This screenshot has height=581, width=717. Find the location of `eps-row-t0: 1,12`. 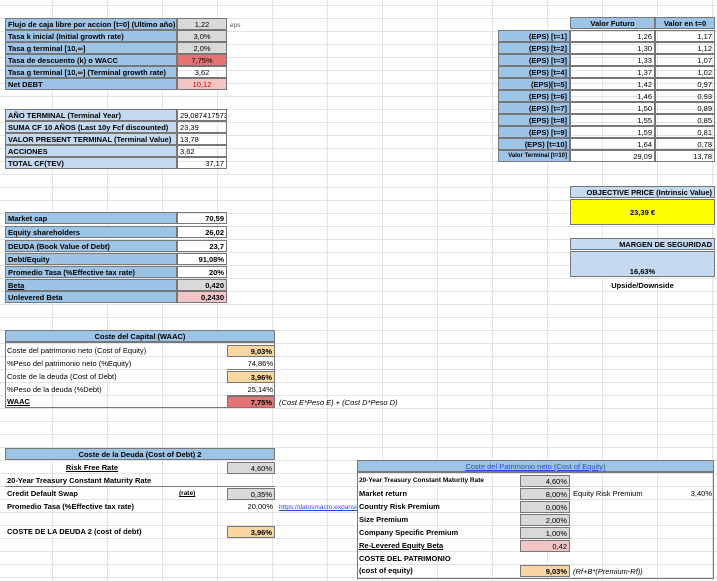

eps-row-t0: 1,12 is located at coordinates (685, 48).